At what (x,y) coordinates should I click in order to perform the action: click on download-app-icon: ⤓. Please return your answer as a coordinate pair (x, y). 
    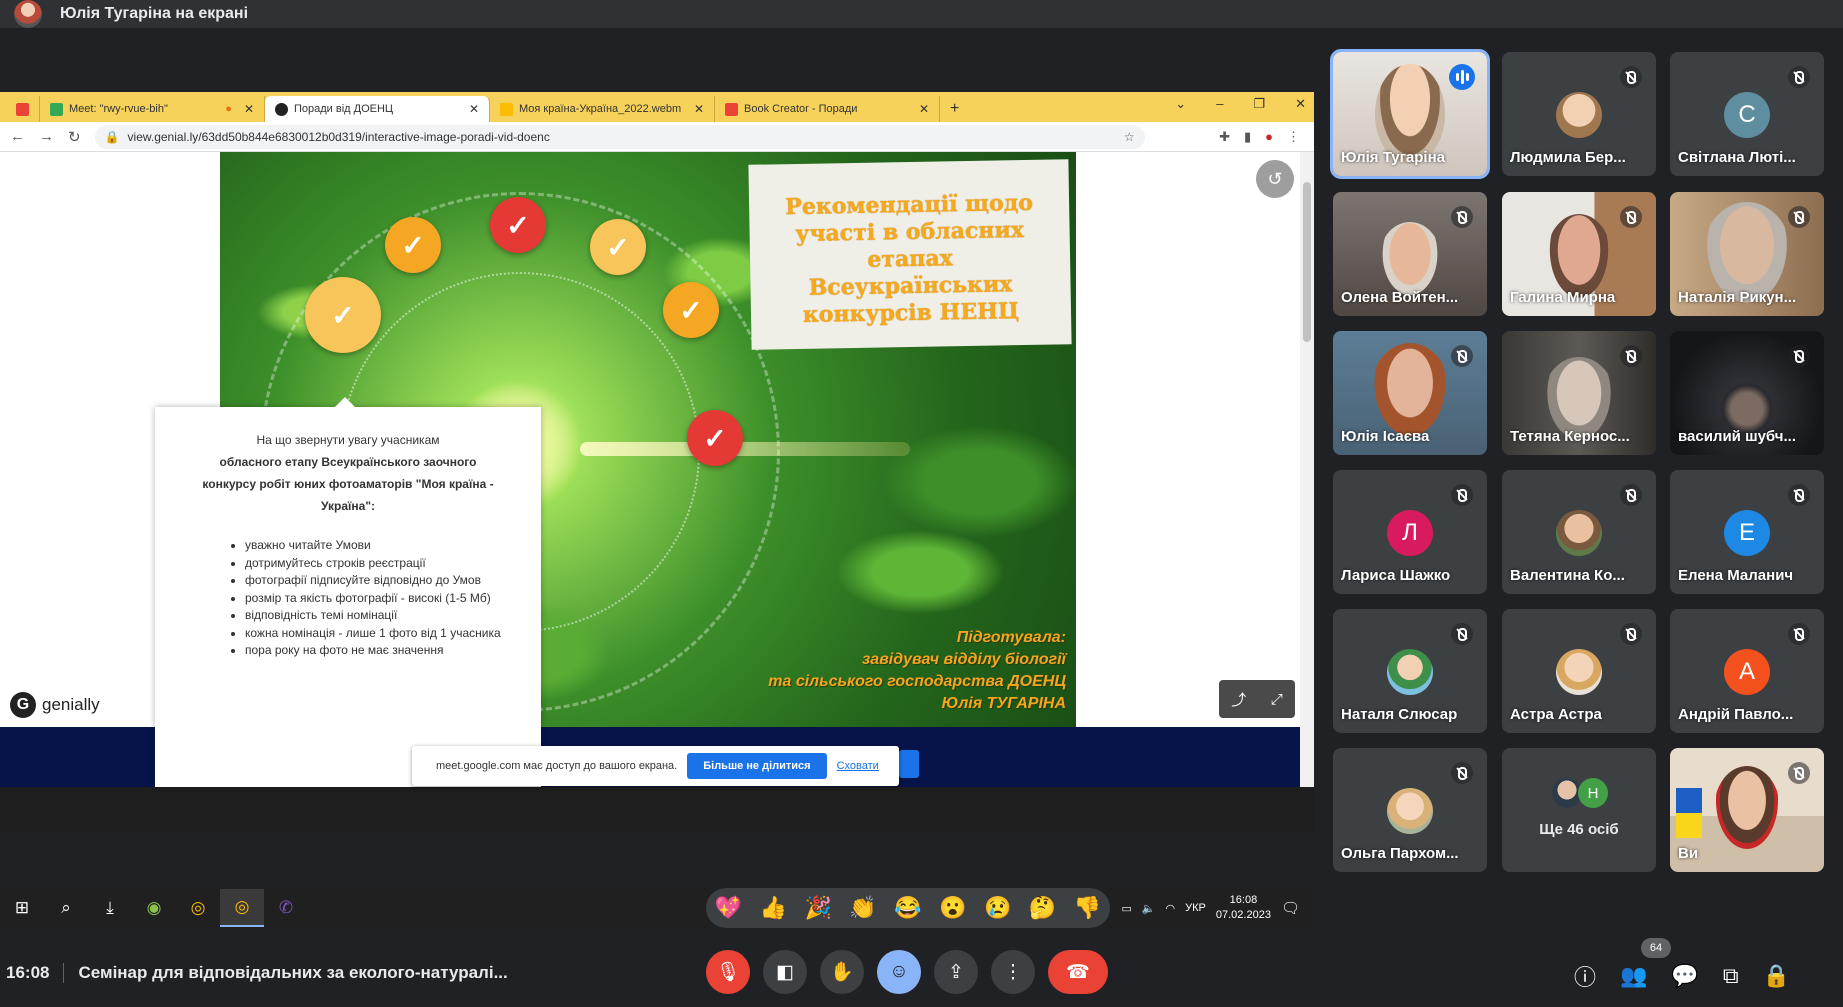
    Looking at the image, I should click on (110, 908).